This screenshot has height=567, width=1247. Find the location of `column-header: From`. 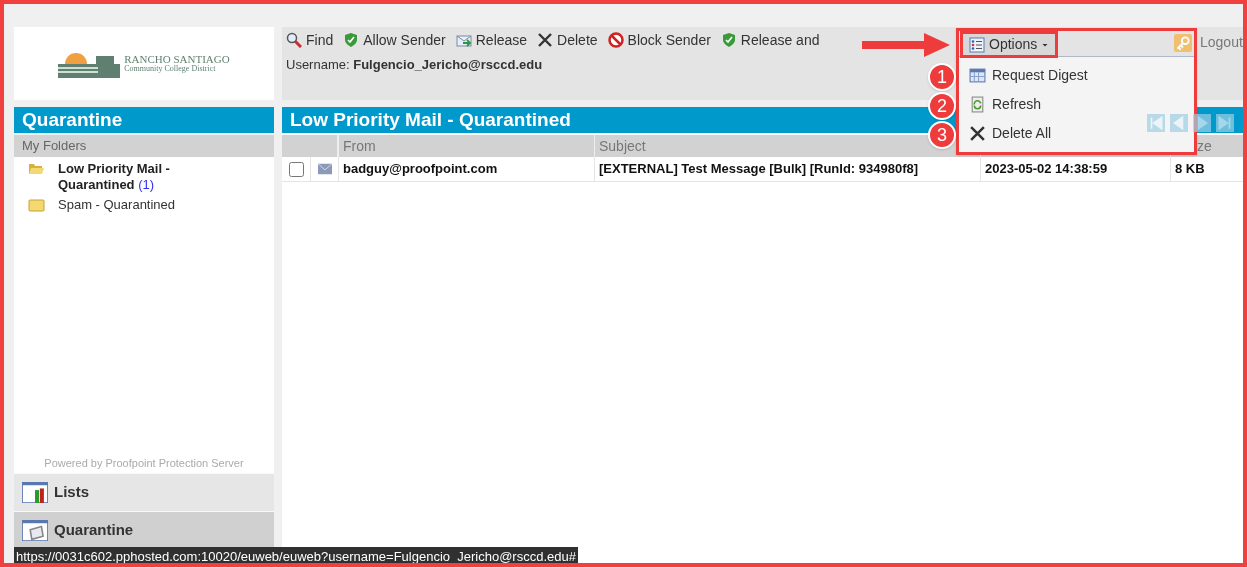

column-header: From is located at coordinates (359, 146).